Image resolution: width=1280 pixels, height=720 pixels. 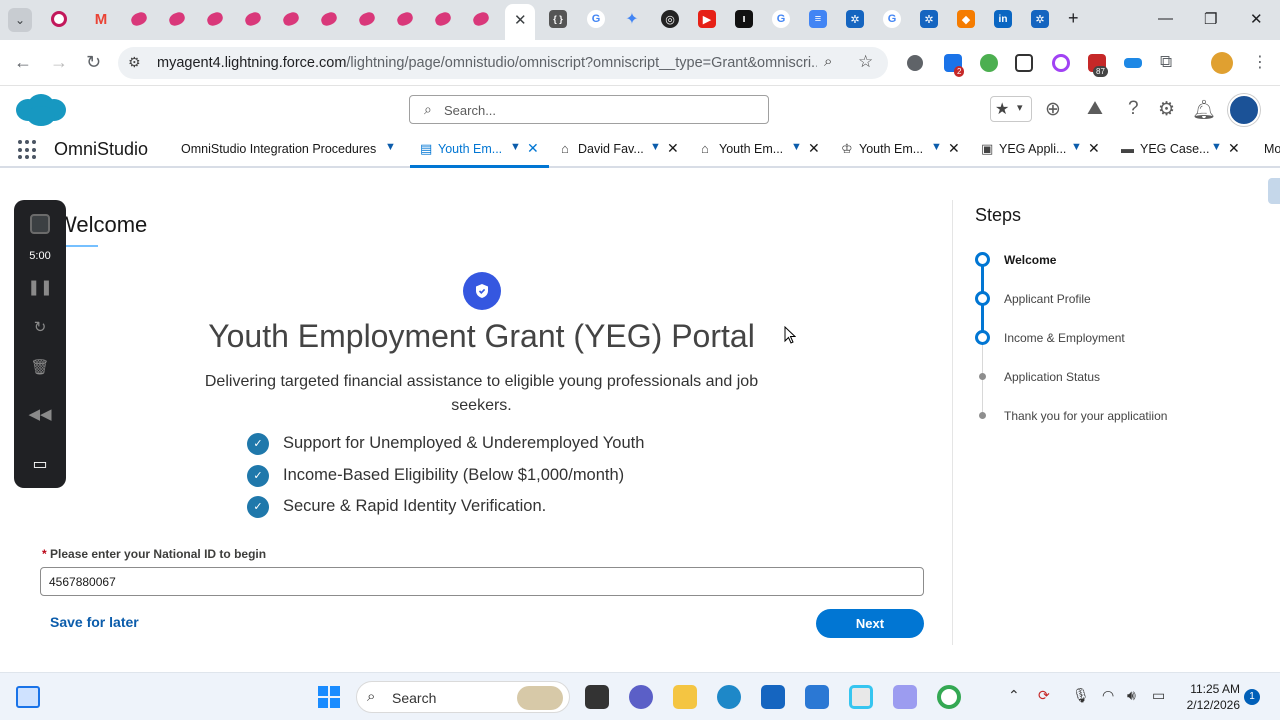 I want to click on next-button: Next, so click(x=870, y=623).